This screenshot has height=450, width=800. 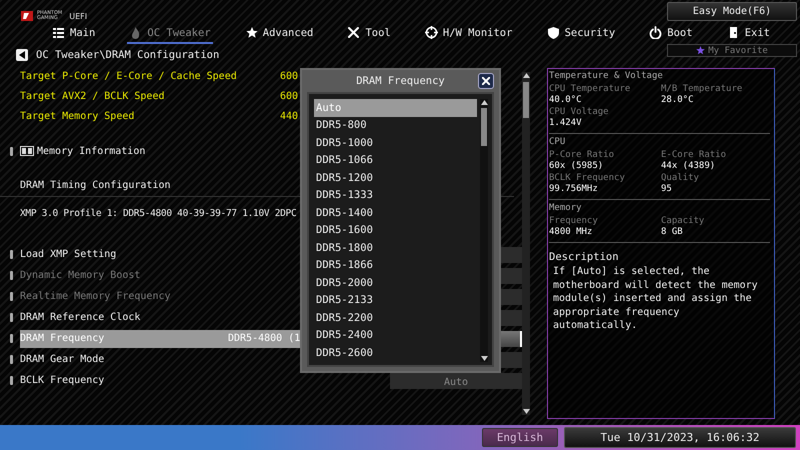 What do you see at coordinates (74, 34) in the screenshot?
I see `nav-tab: Main` at bounding box center [74, 34].